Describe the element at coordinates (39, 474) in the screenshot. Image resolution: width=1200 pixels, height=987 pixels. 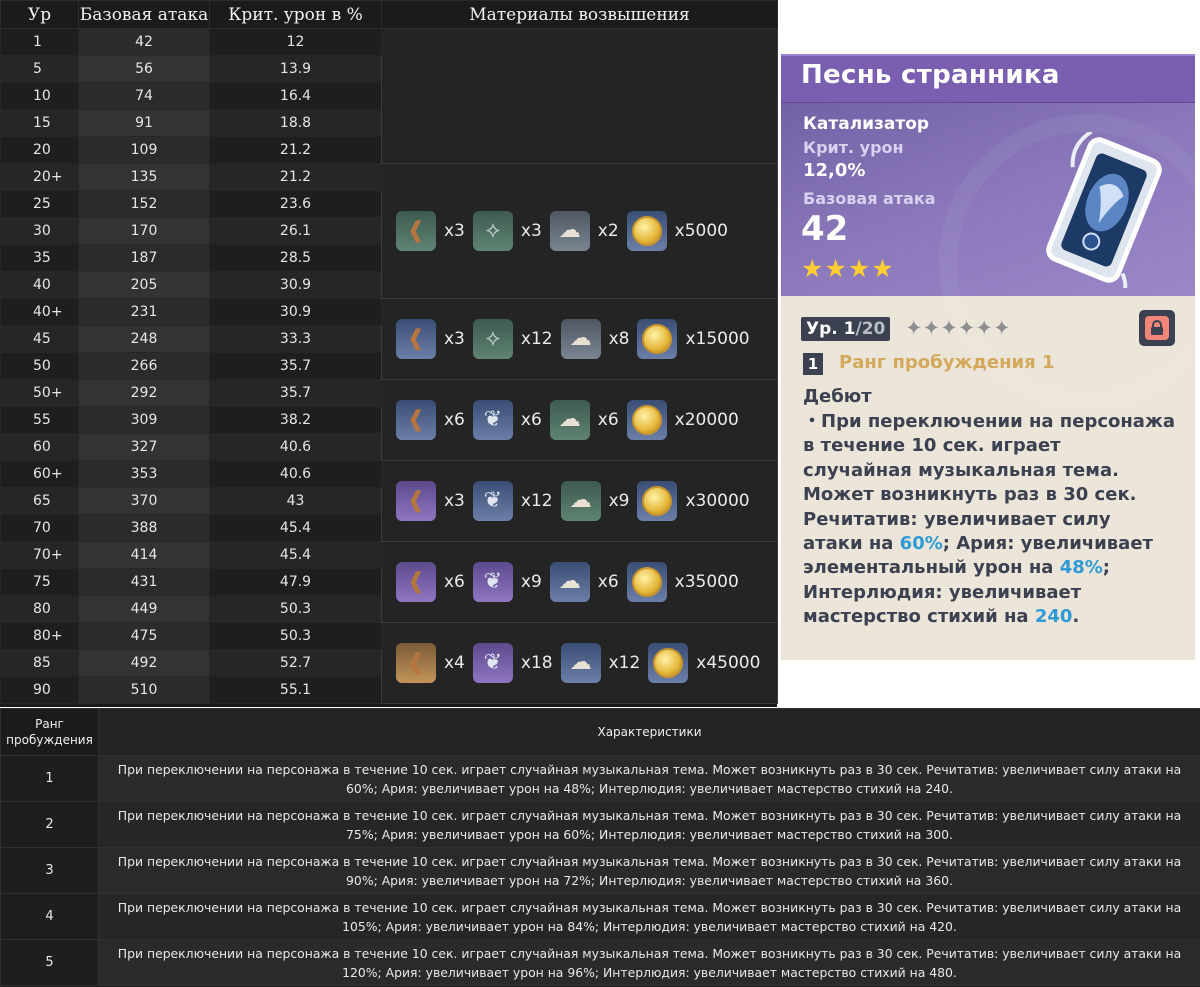
I see `cell-level: 60+` at that location.